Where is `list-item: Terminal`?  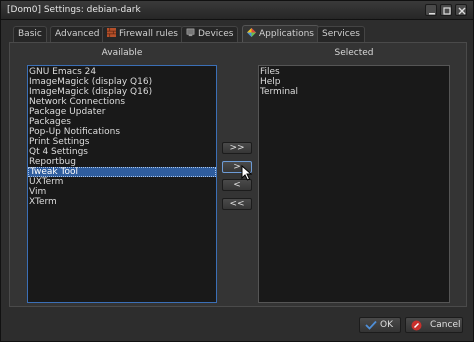
list-item: Terminal is located at coordinates (354, 92).